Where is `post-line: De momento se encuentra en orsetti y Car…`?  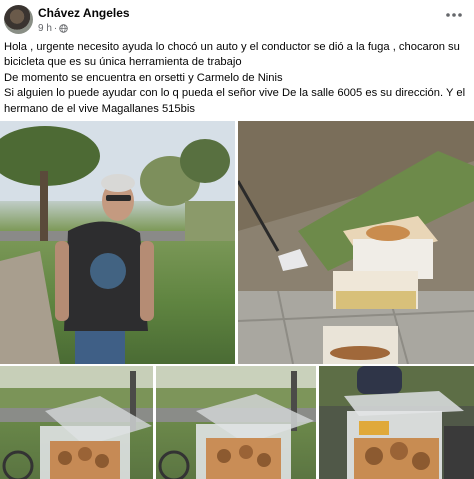 post-line: De momento se encuentra en orsetti y Car… is located at coordinates (143, 77).